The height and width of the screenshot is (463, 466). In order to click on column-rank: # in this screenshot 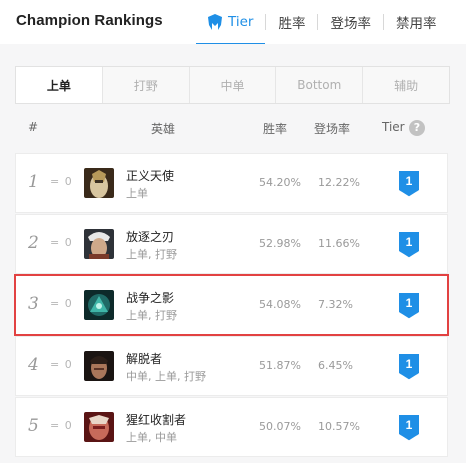, I will do `click(33, 127)`.